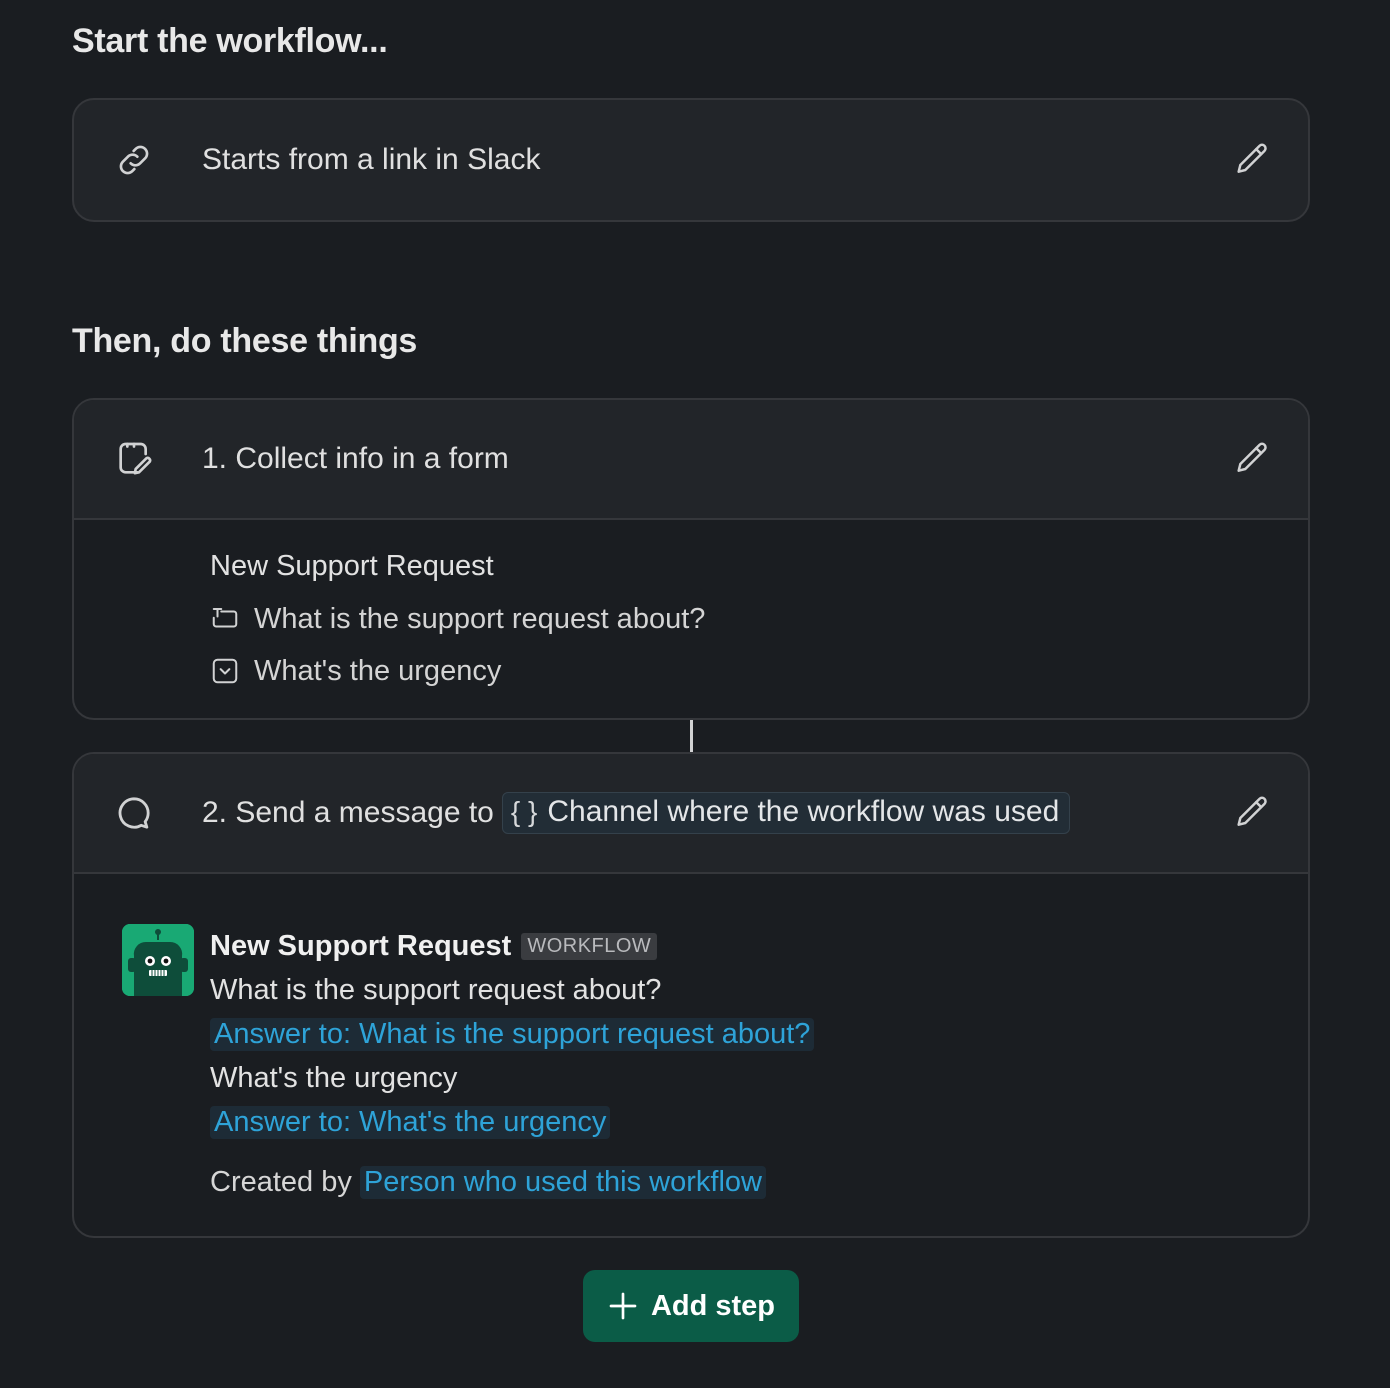  I want to click on form-field-label: What's the urgency, so click(378, 670).